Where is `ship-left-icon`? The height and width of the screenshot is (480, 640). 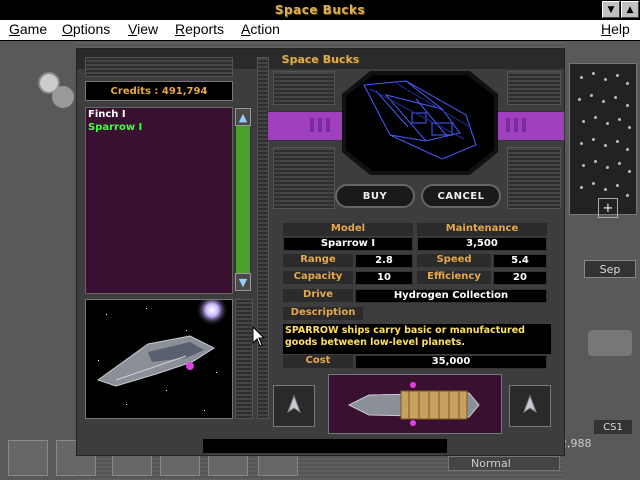 ship-left-icon is located at coordinates (294, 404).